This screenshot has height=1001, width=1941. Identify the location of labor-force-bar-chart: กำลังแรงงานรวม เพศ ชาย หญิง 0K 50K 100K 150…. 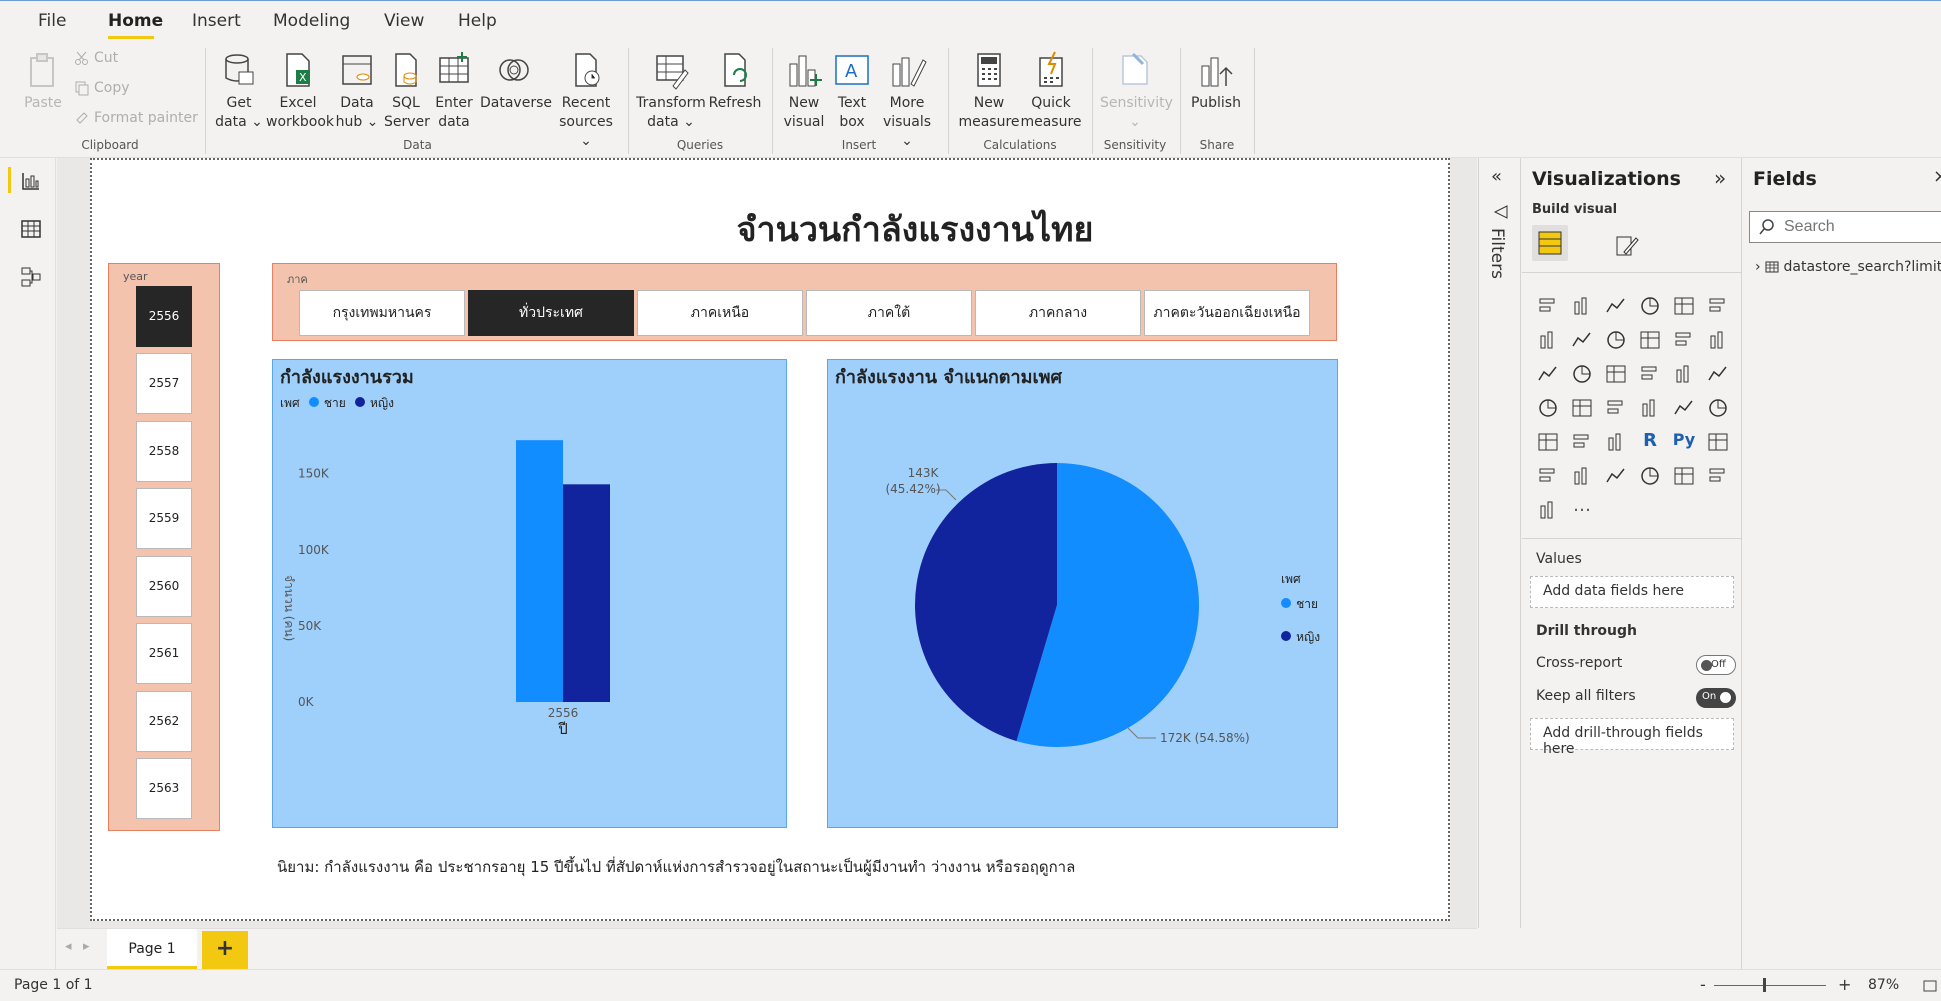
(529, 593).